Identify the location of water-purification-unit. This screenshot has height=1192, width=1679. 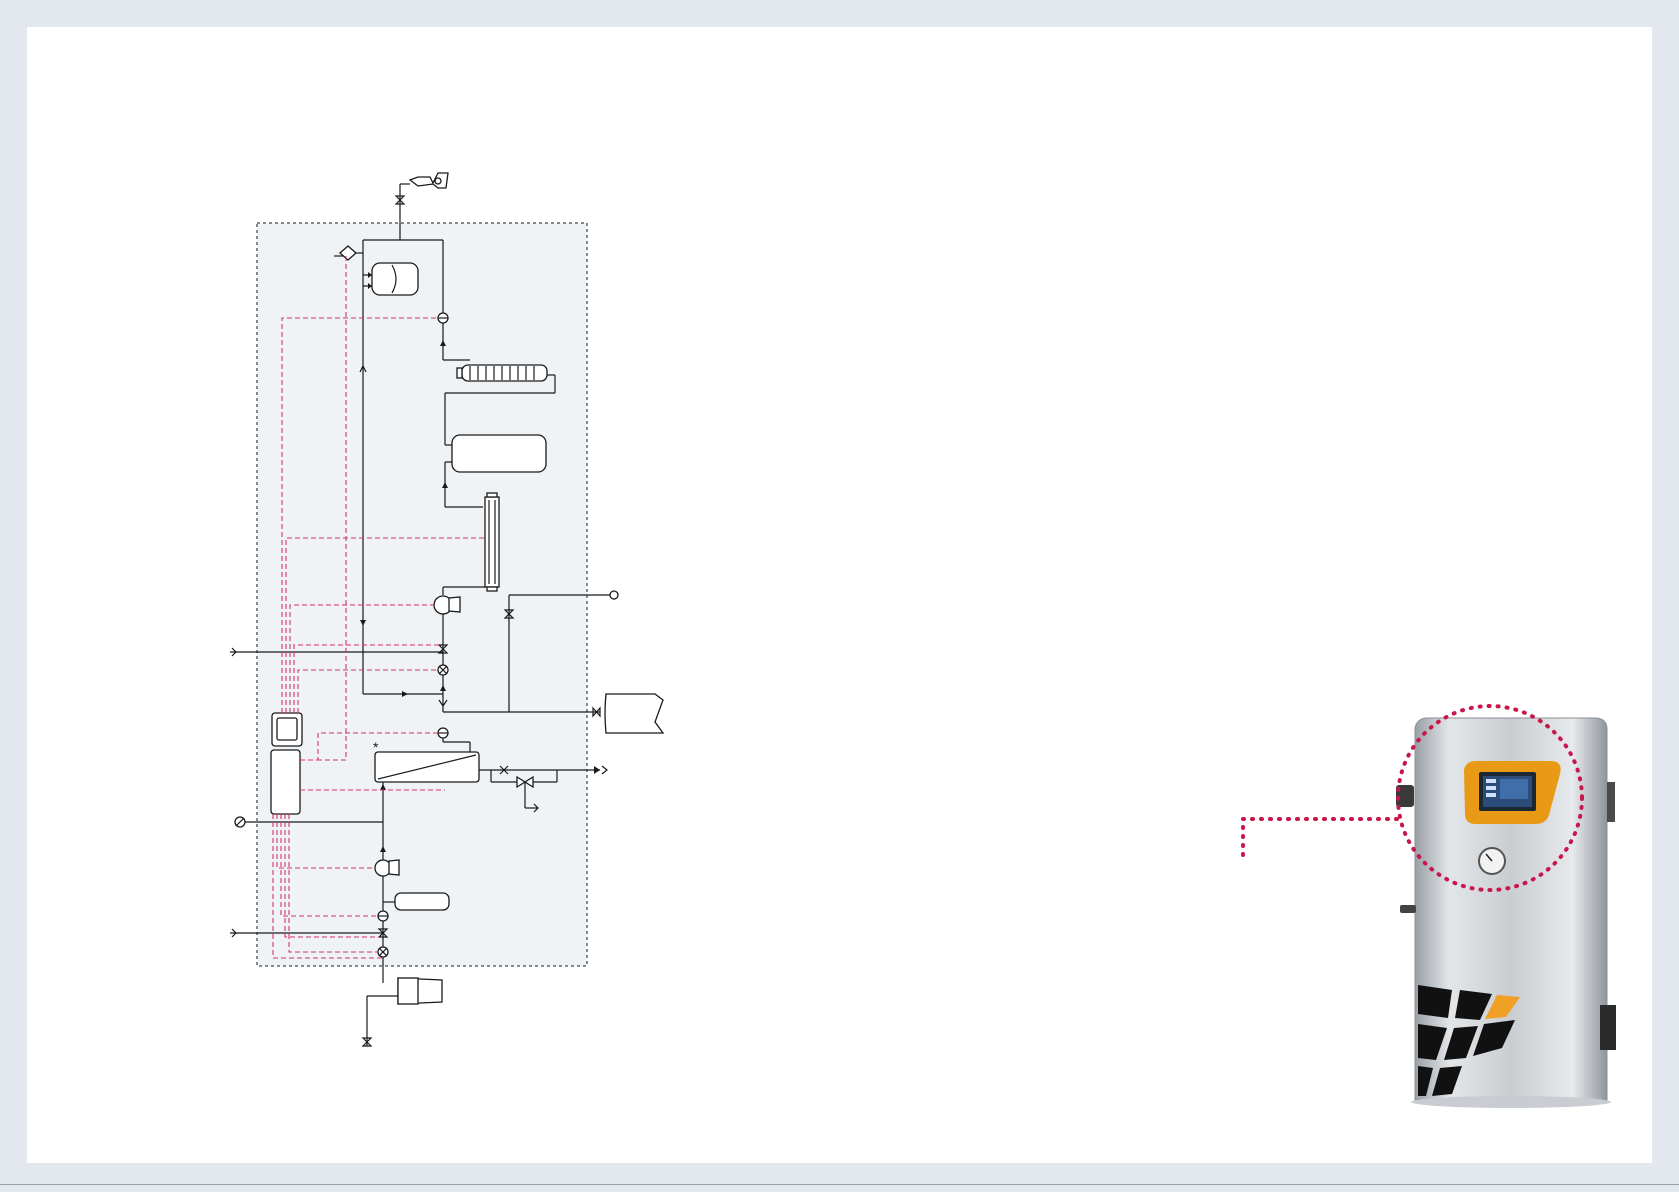
(1506, 912).